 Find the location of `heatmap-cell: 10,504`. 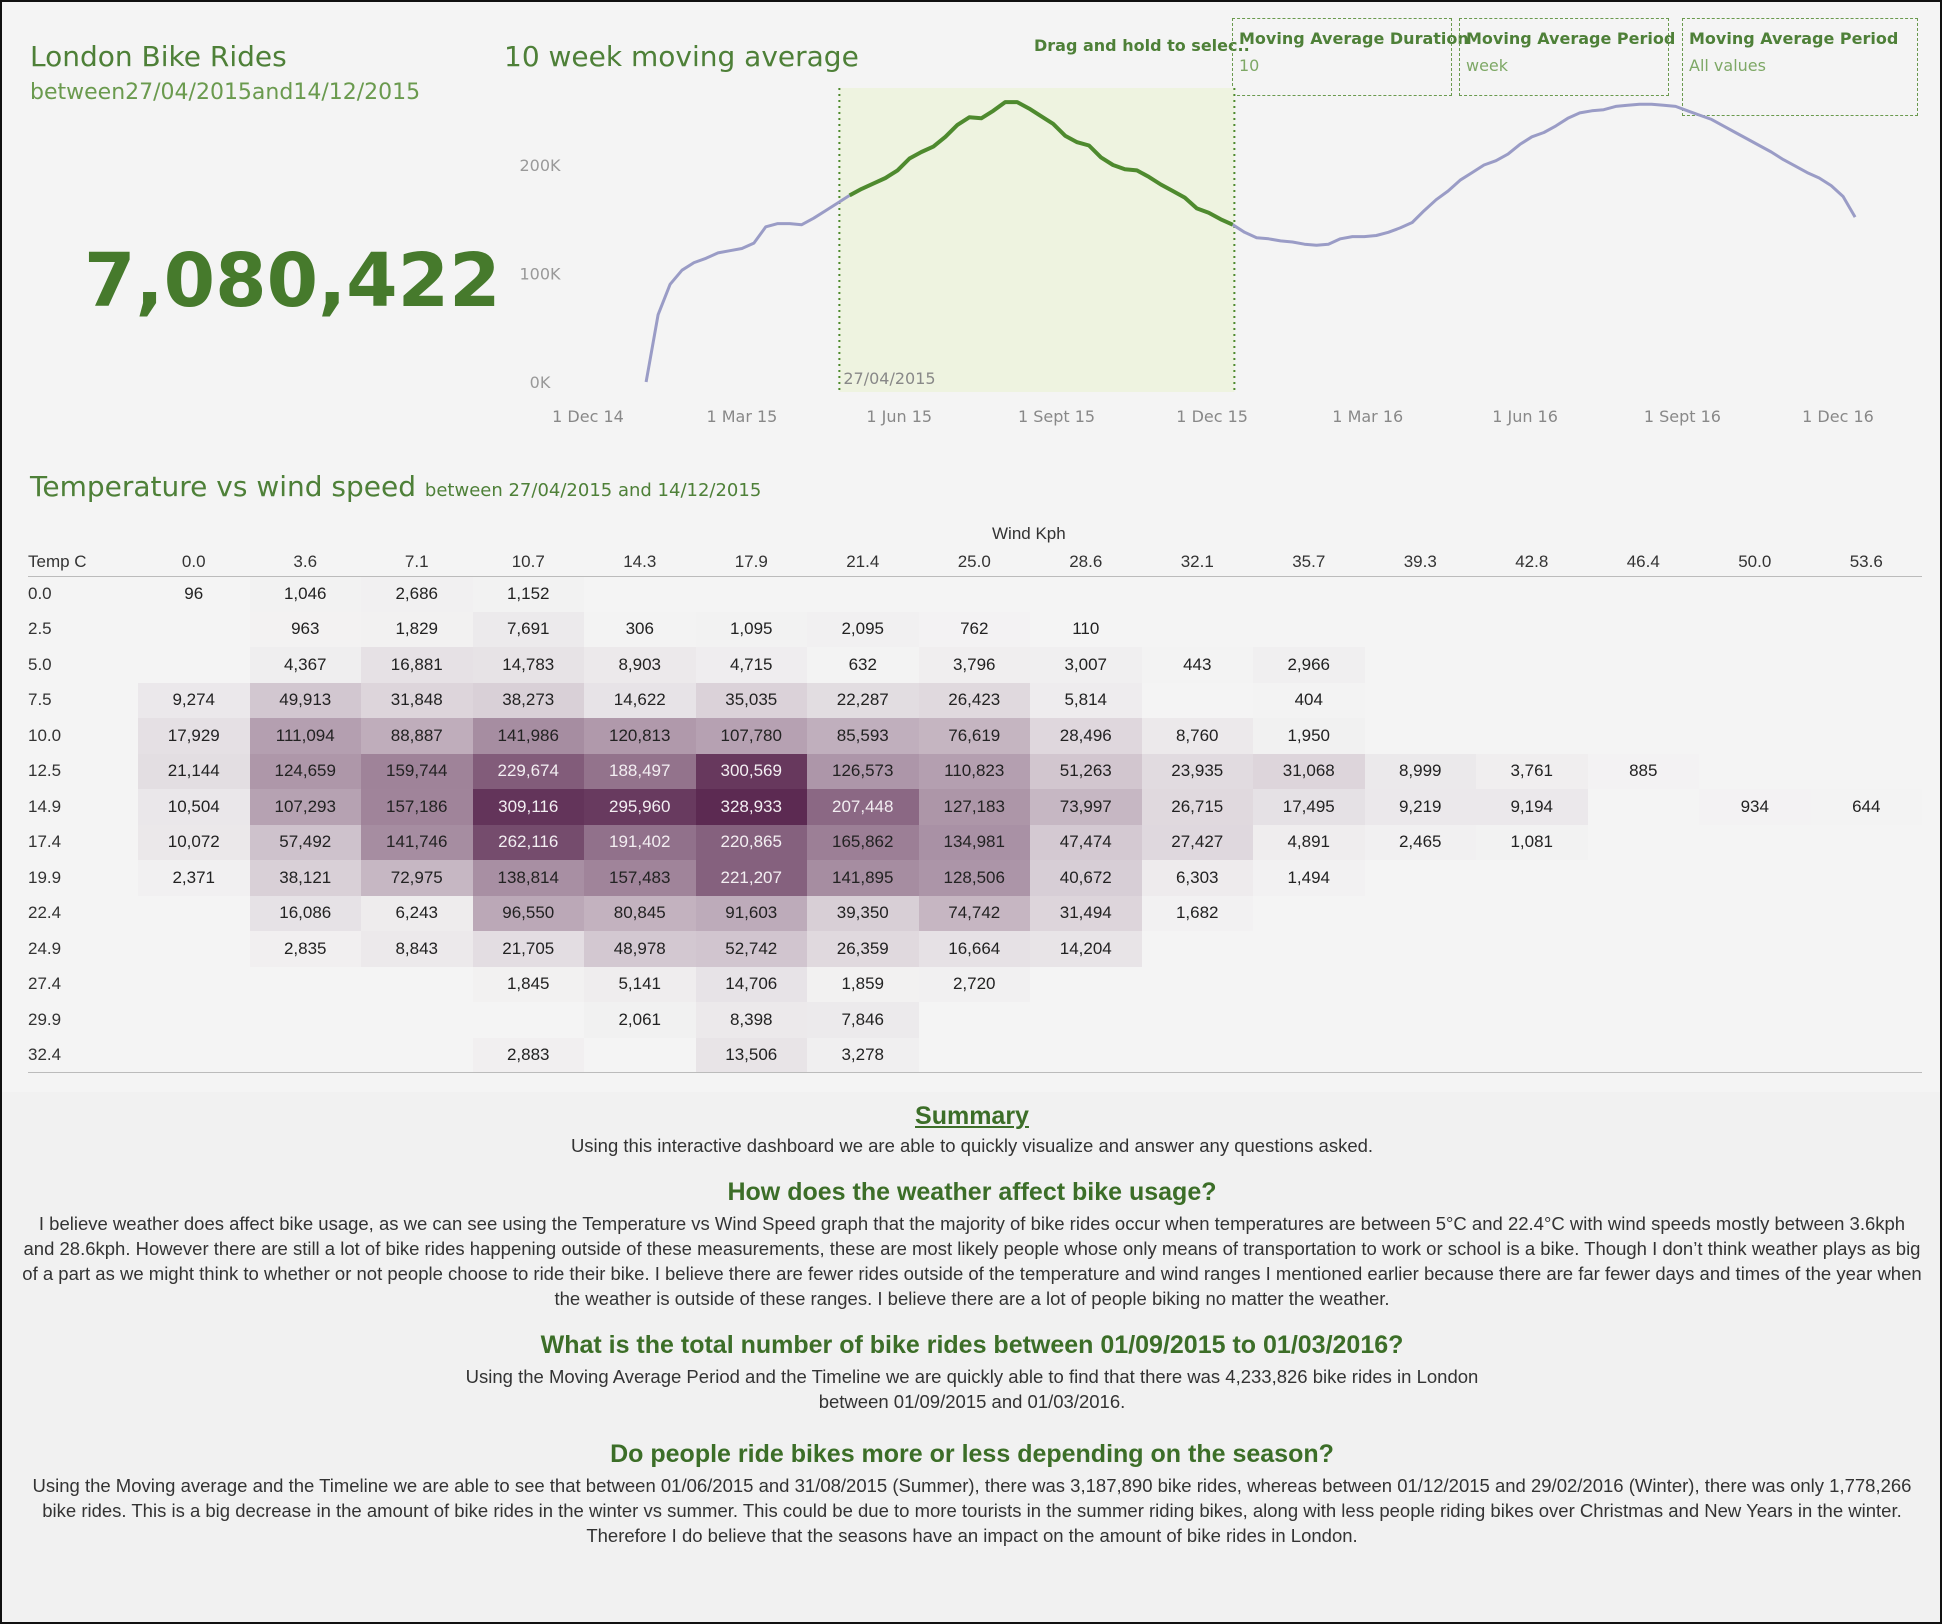

heatmap-cell: 10,504 is located at coordinates (194, 807).